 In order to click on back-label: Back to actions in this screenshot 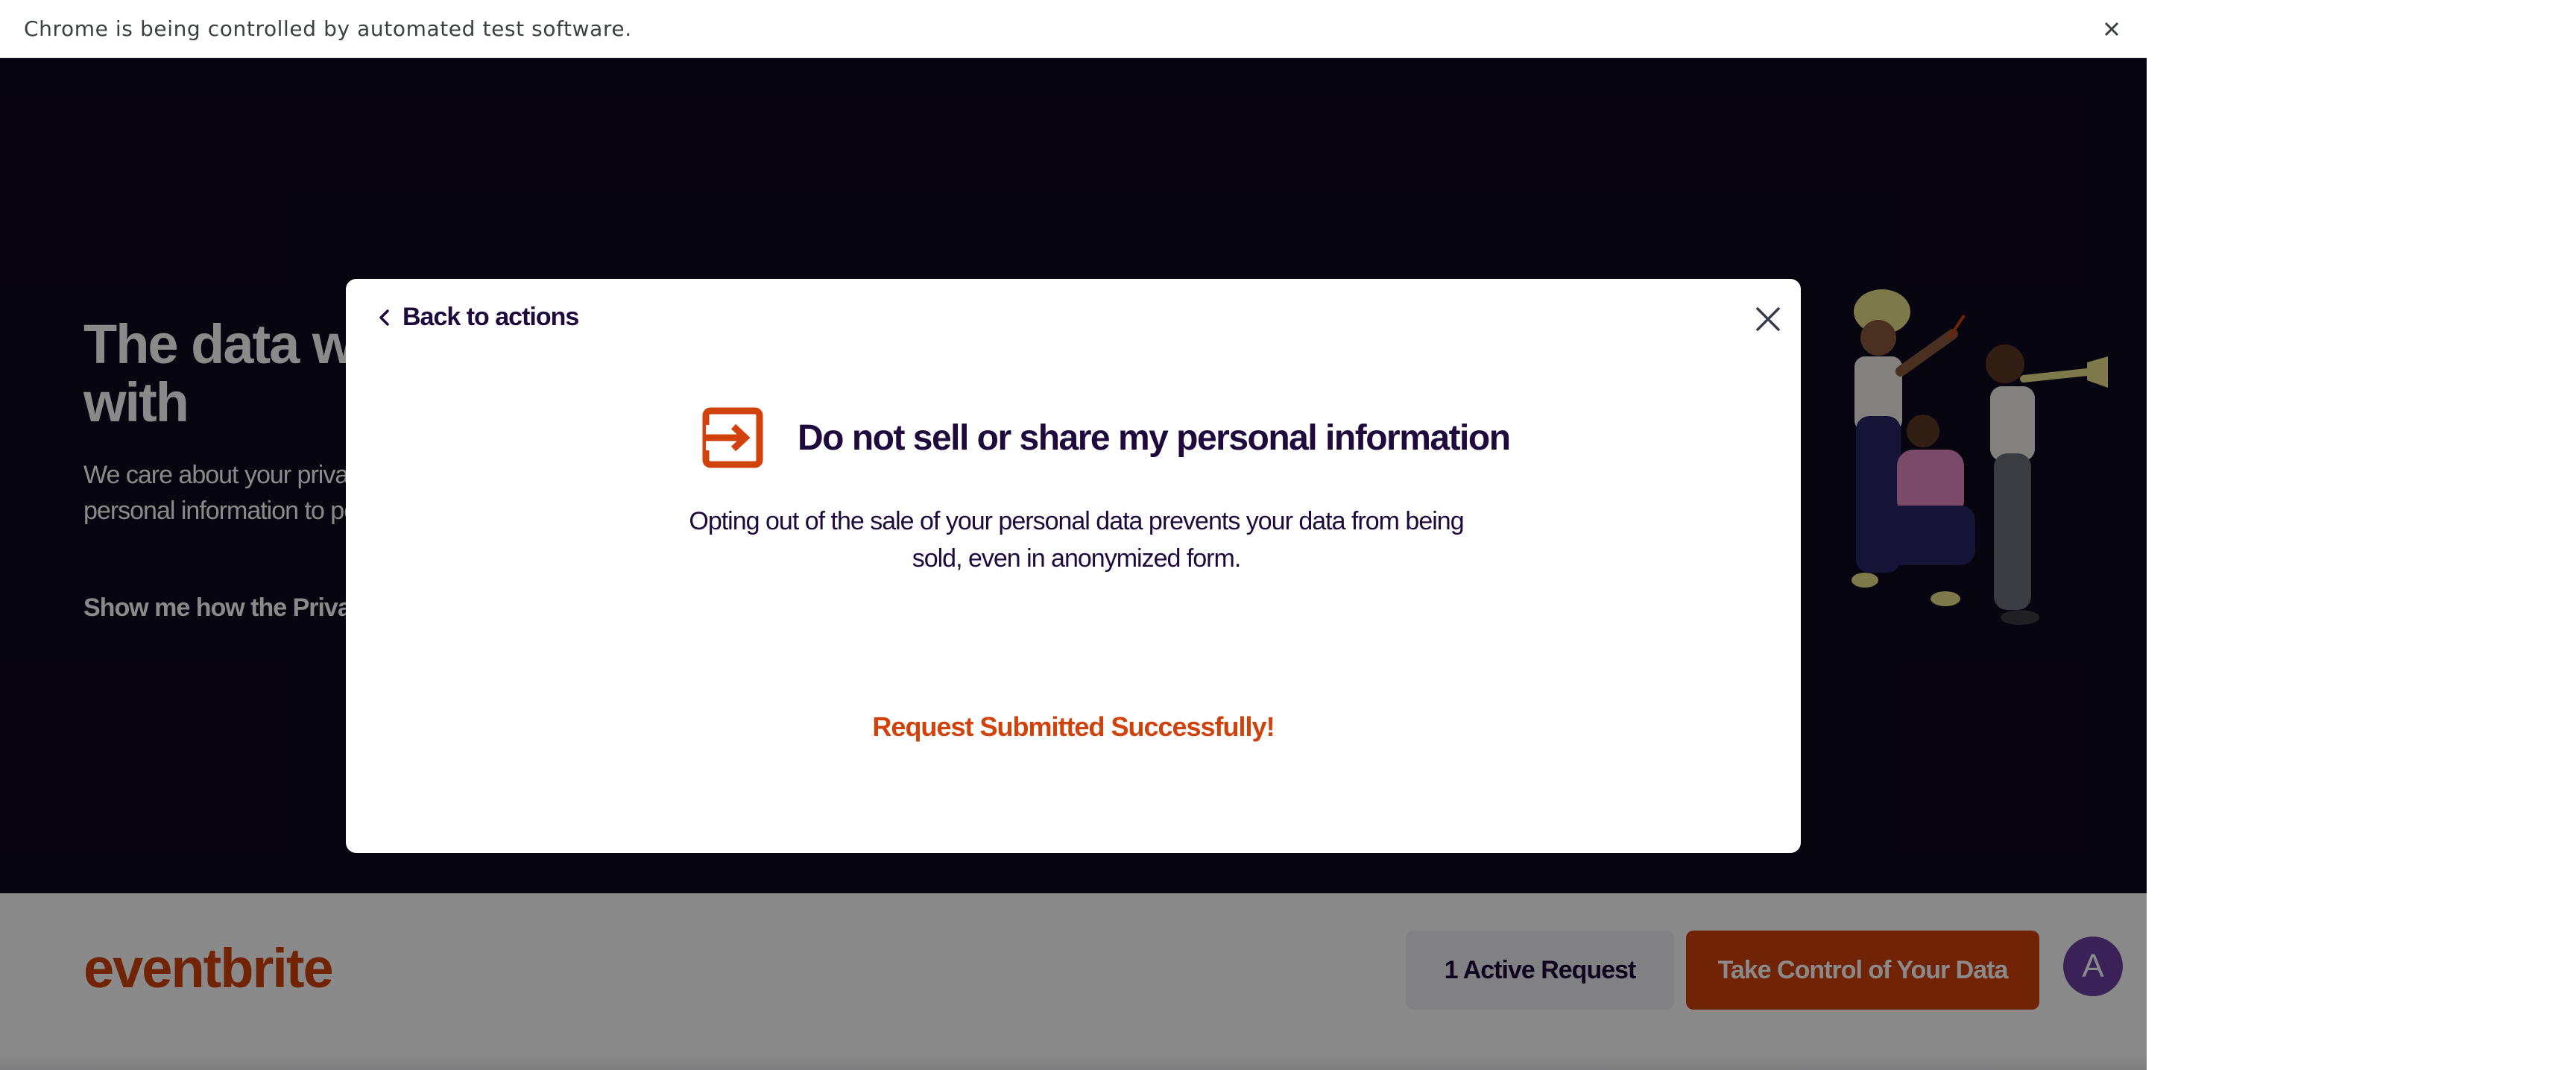, I will do `click(490, 317)`.